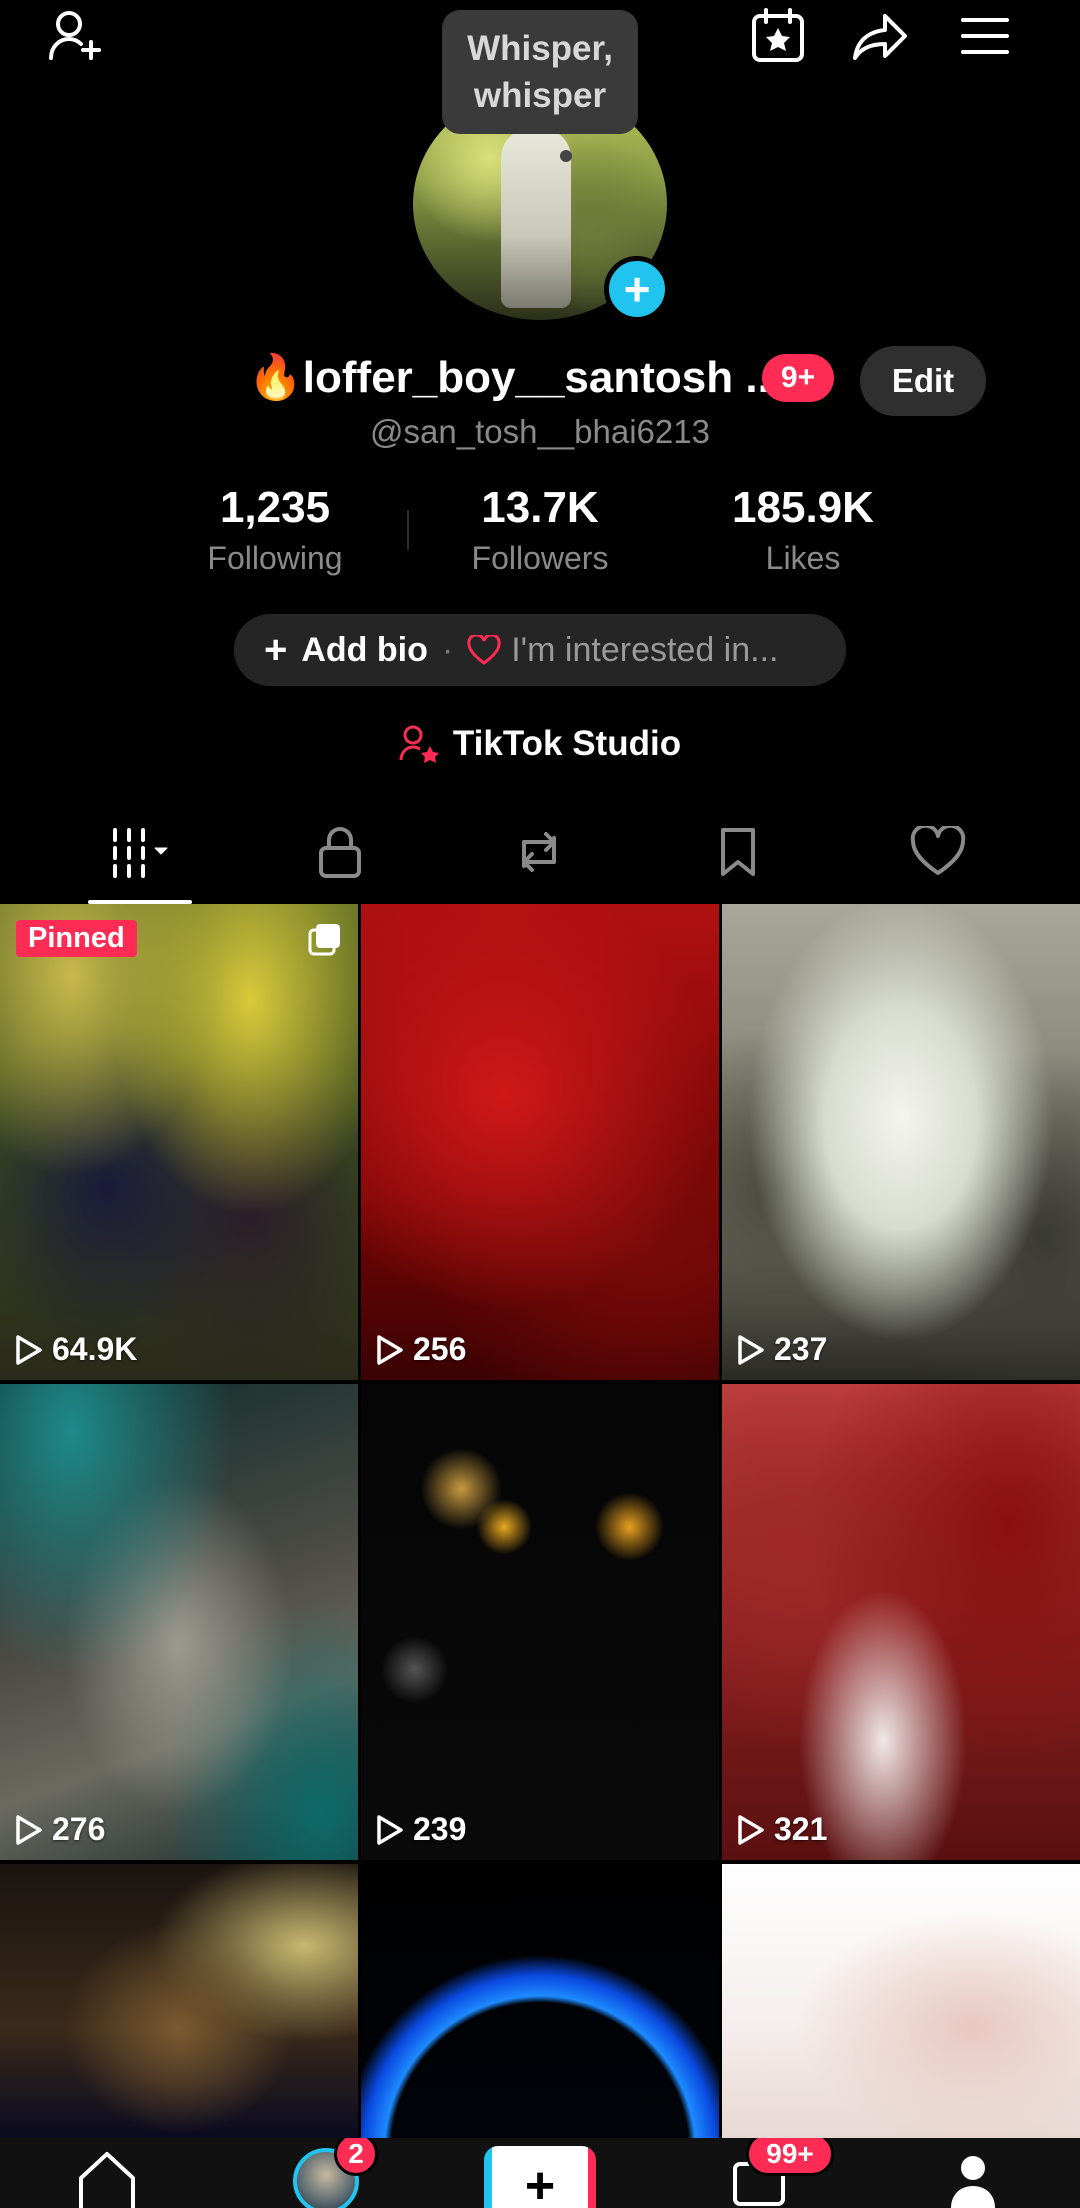 The width and height of the screenshot is (1080, 2208). I want to click on nav-profile, so click(973, 2173).